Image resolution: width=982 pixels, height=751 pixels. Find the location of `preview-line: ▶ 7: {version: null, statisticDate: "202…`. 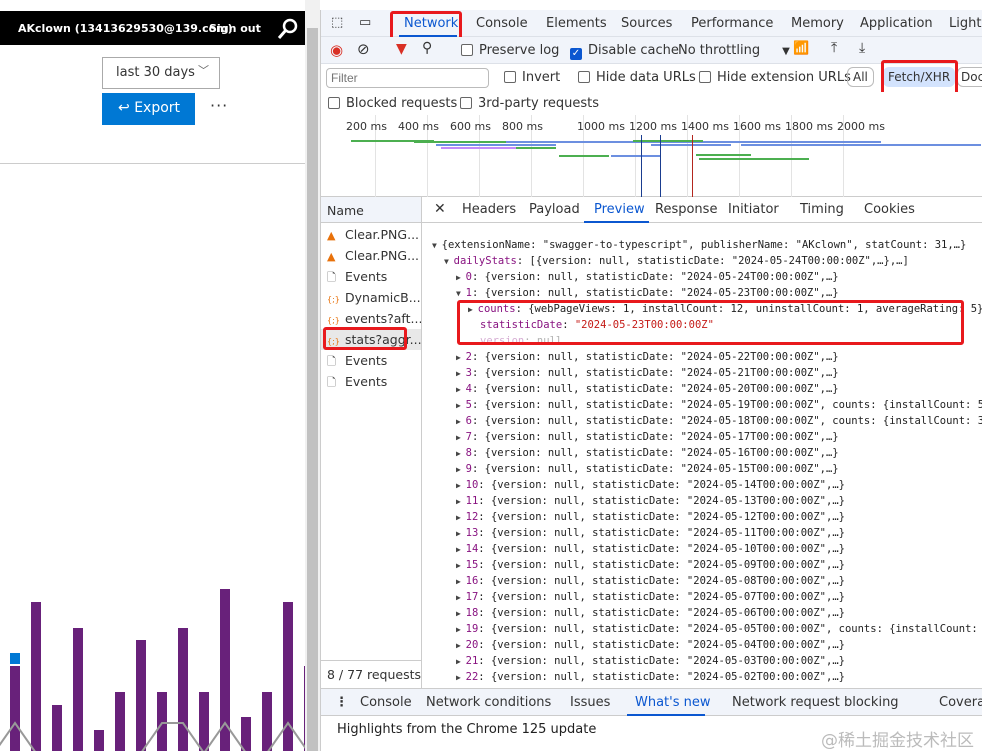

preview-line: ▶ 7: {version: null, statisticDate: "202… is located at coordinates (647, 437).